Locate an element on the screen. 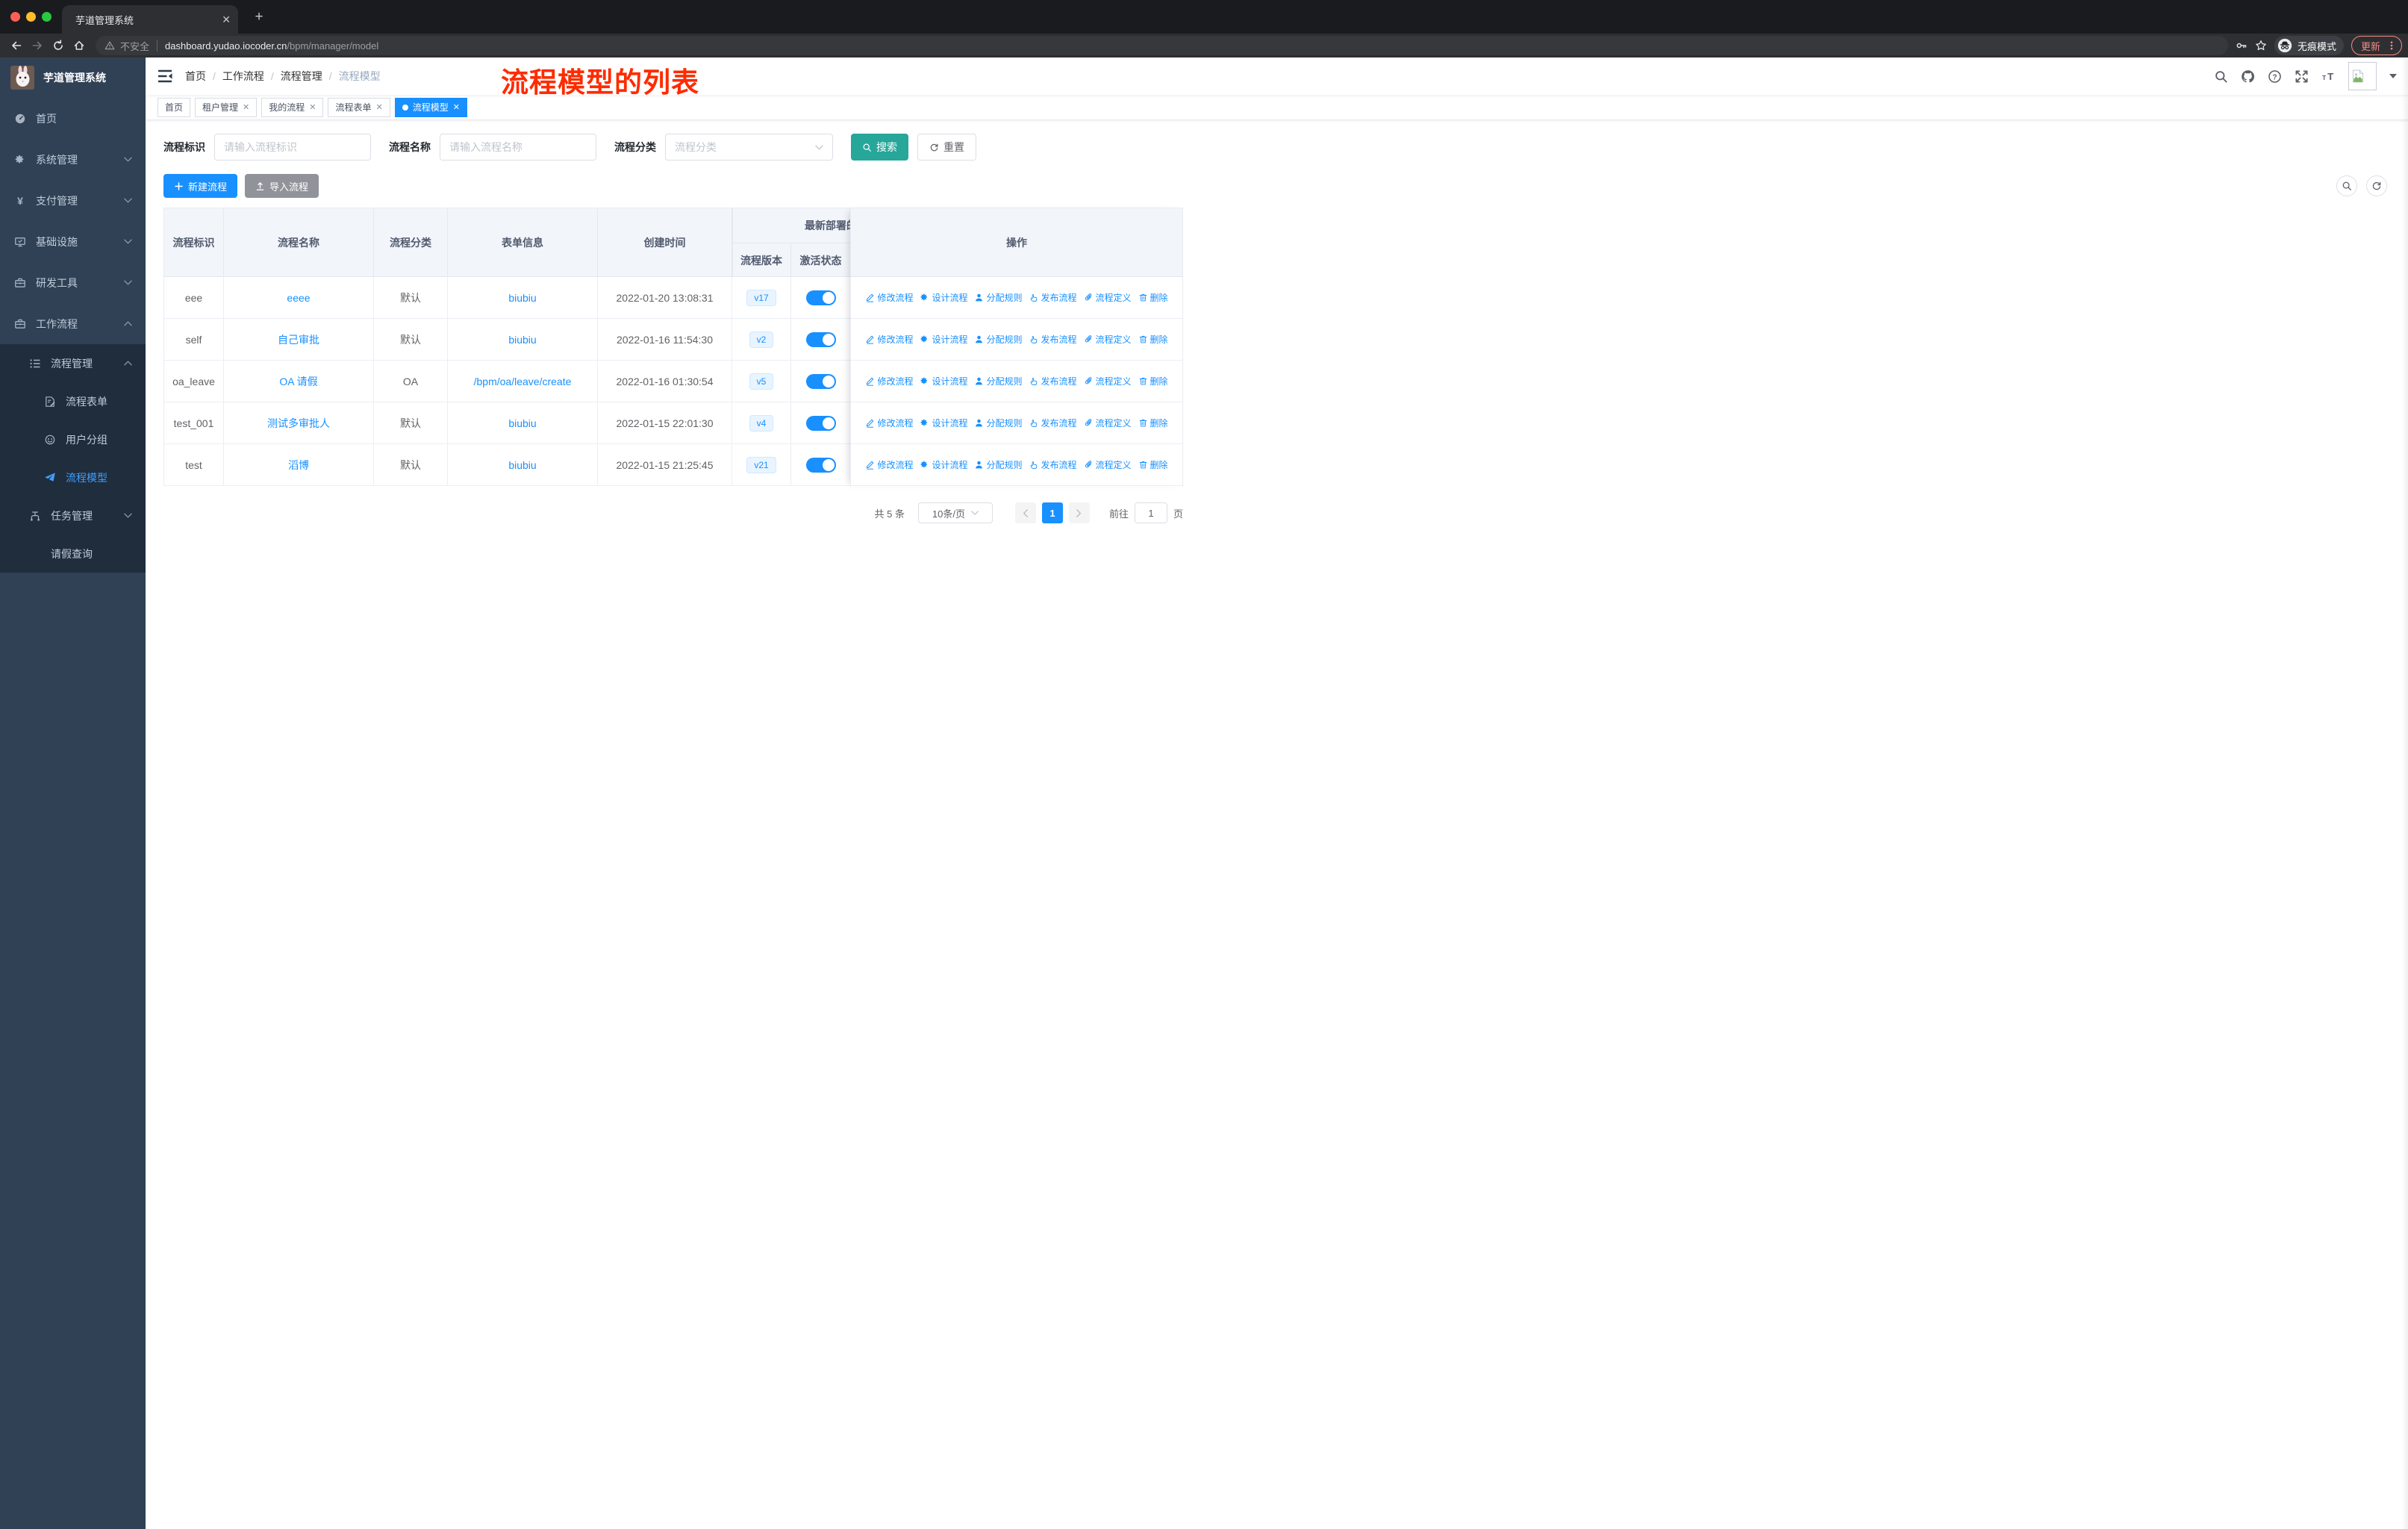 The image size is (2408, 1529). tag-process-form: 流程表单 ✕ is located at coordinates (359, 107).